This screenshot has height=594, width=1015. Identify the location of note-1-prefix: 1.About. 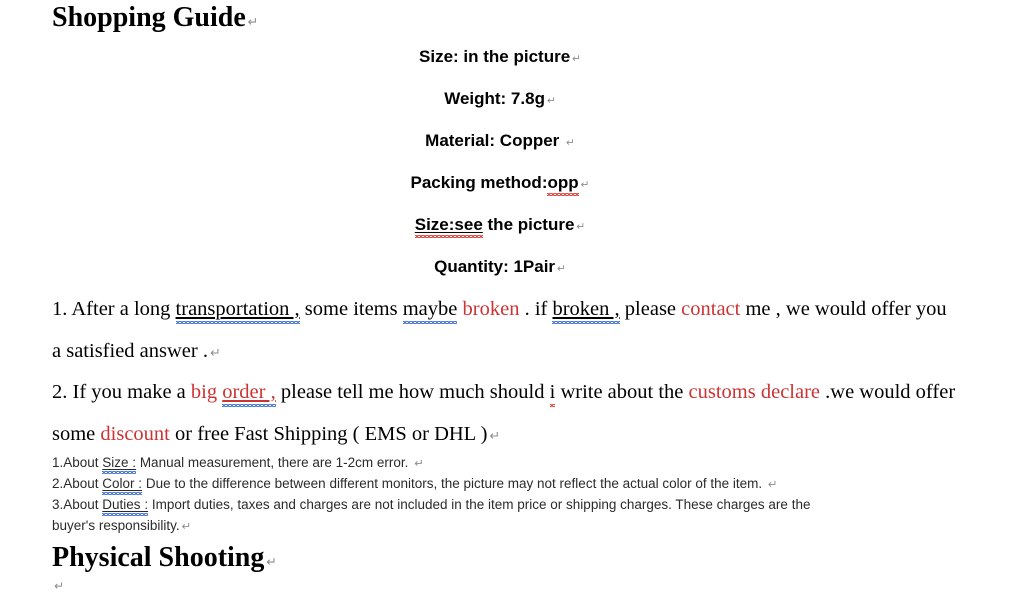
(77, 462).